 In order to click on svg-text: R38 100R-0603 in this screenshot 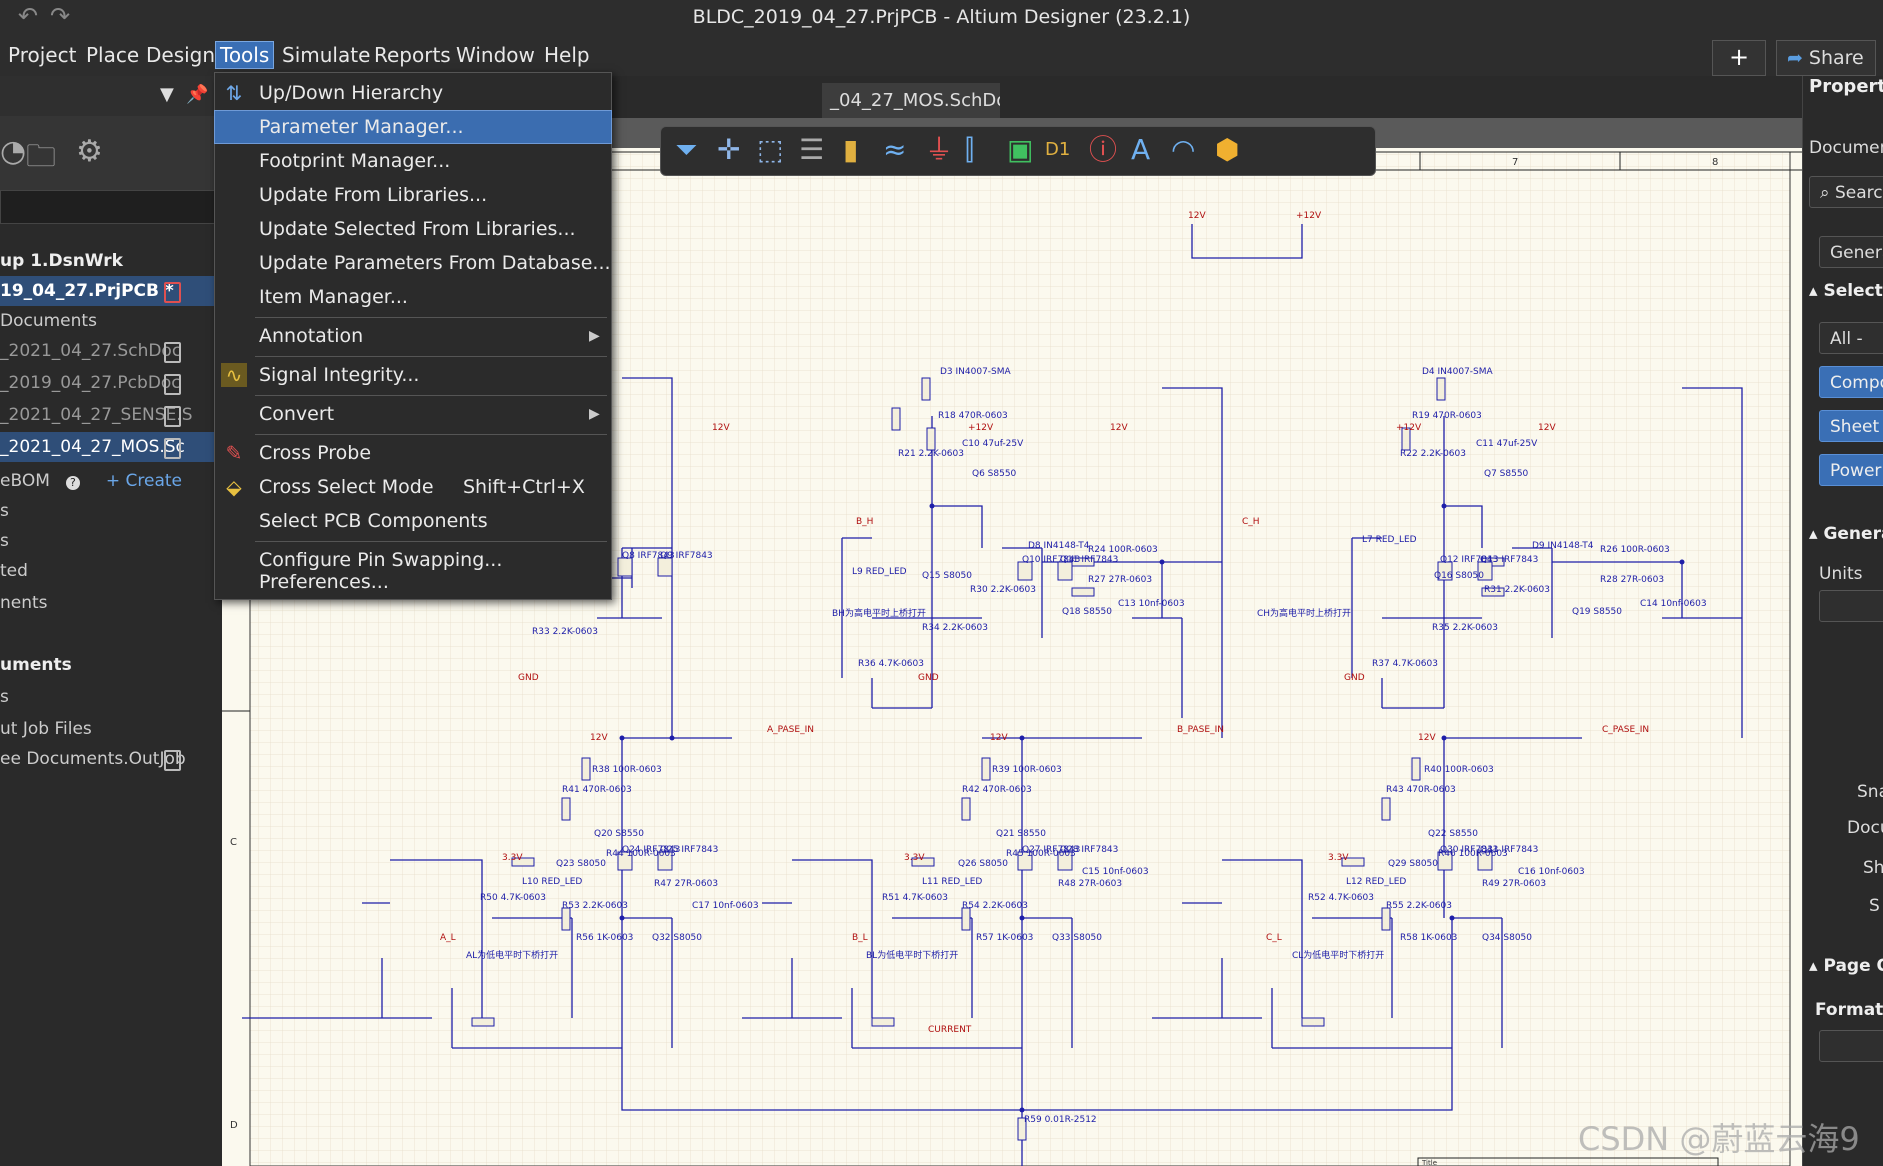, I will do `click(627, 770)`.